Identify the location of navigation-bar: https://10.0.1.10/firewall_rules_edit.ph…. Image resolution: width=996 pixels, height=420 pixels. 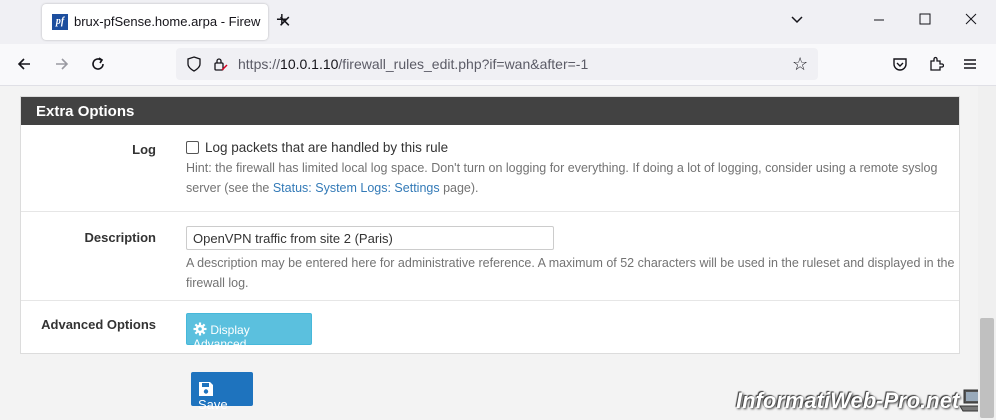
(498, 65).